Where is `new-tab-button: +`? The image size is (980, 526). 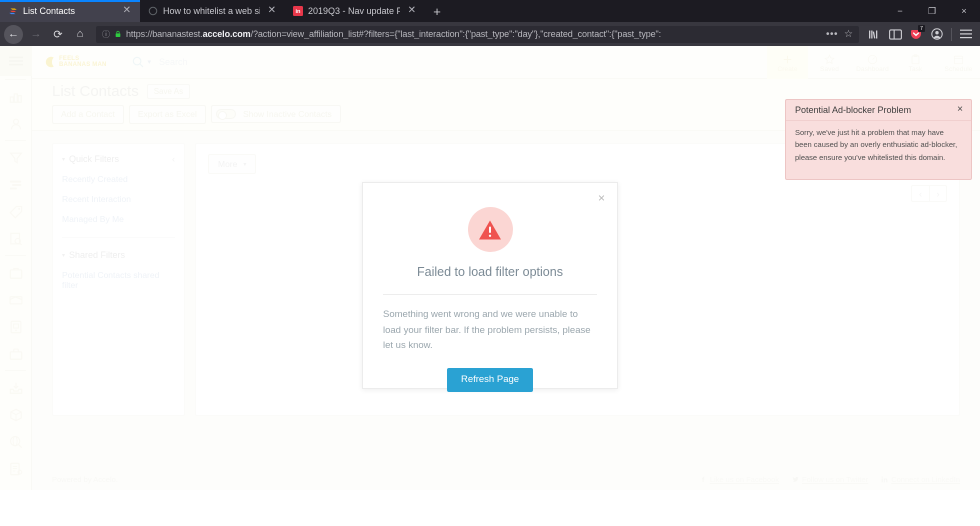 new-tab-button: + is located at coordinates (437, 11).